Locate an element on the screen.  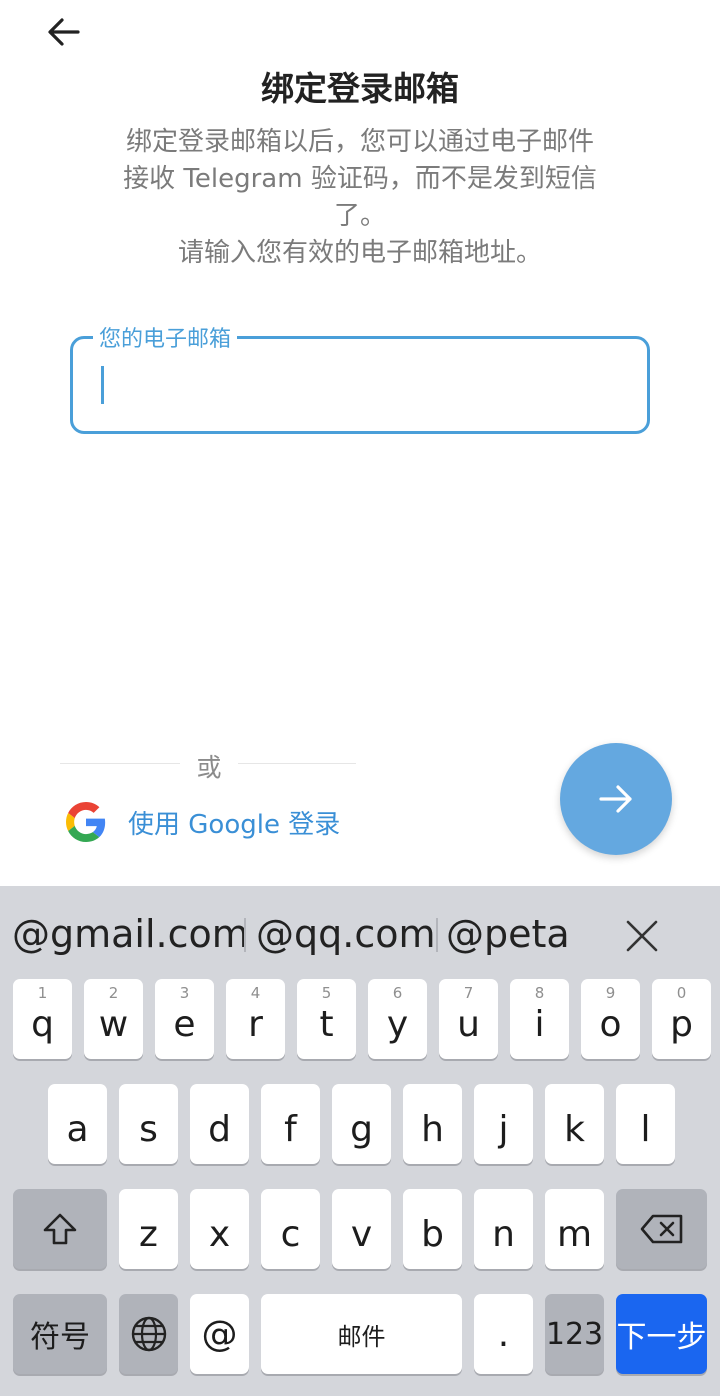
key-number: 0 is located at coordinates (681, 993).